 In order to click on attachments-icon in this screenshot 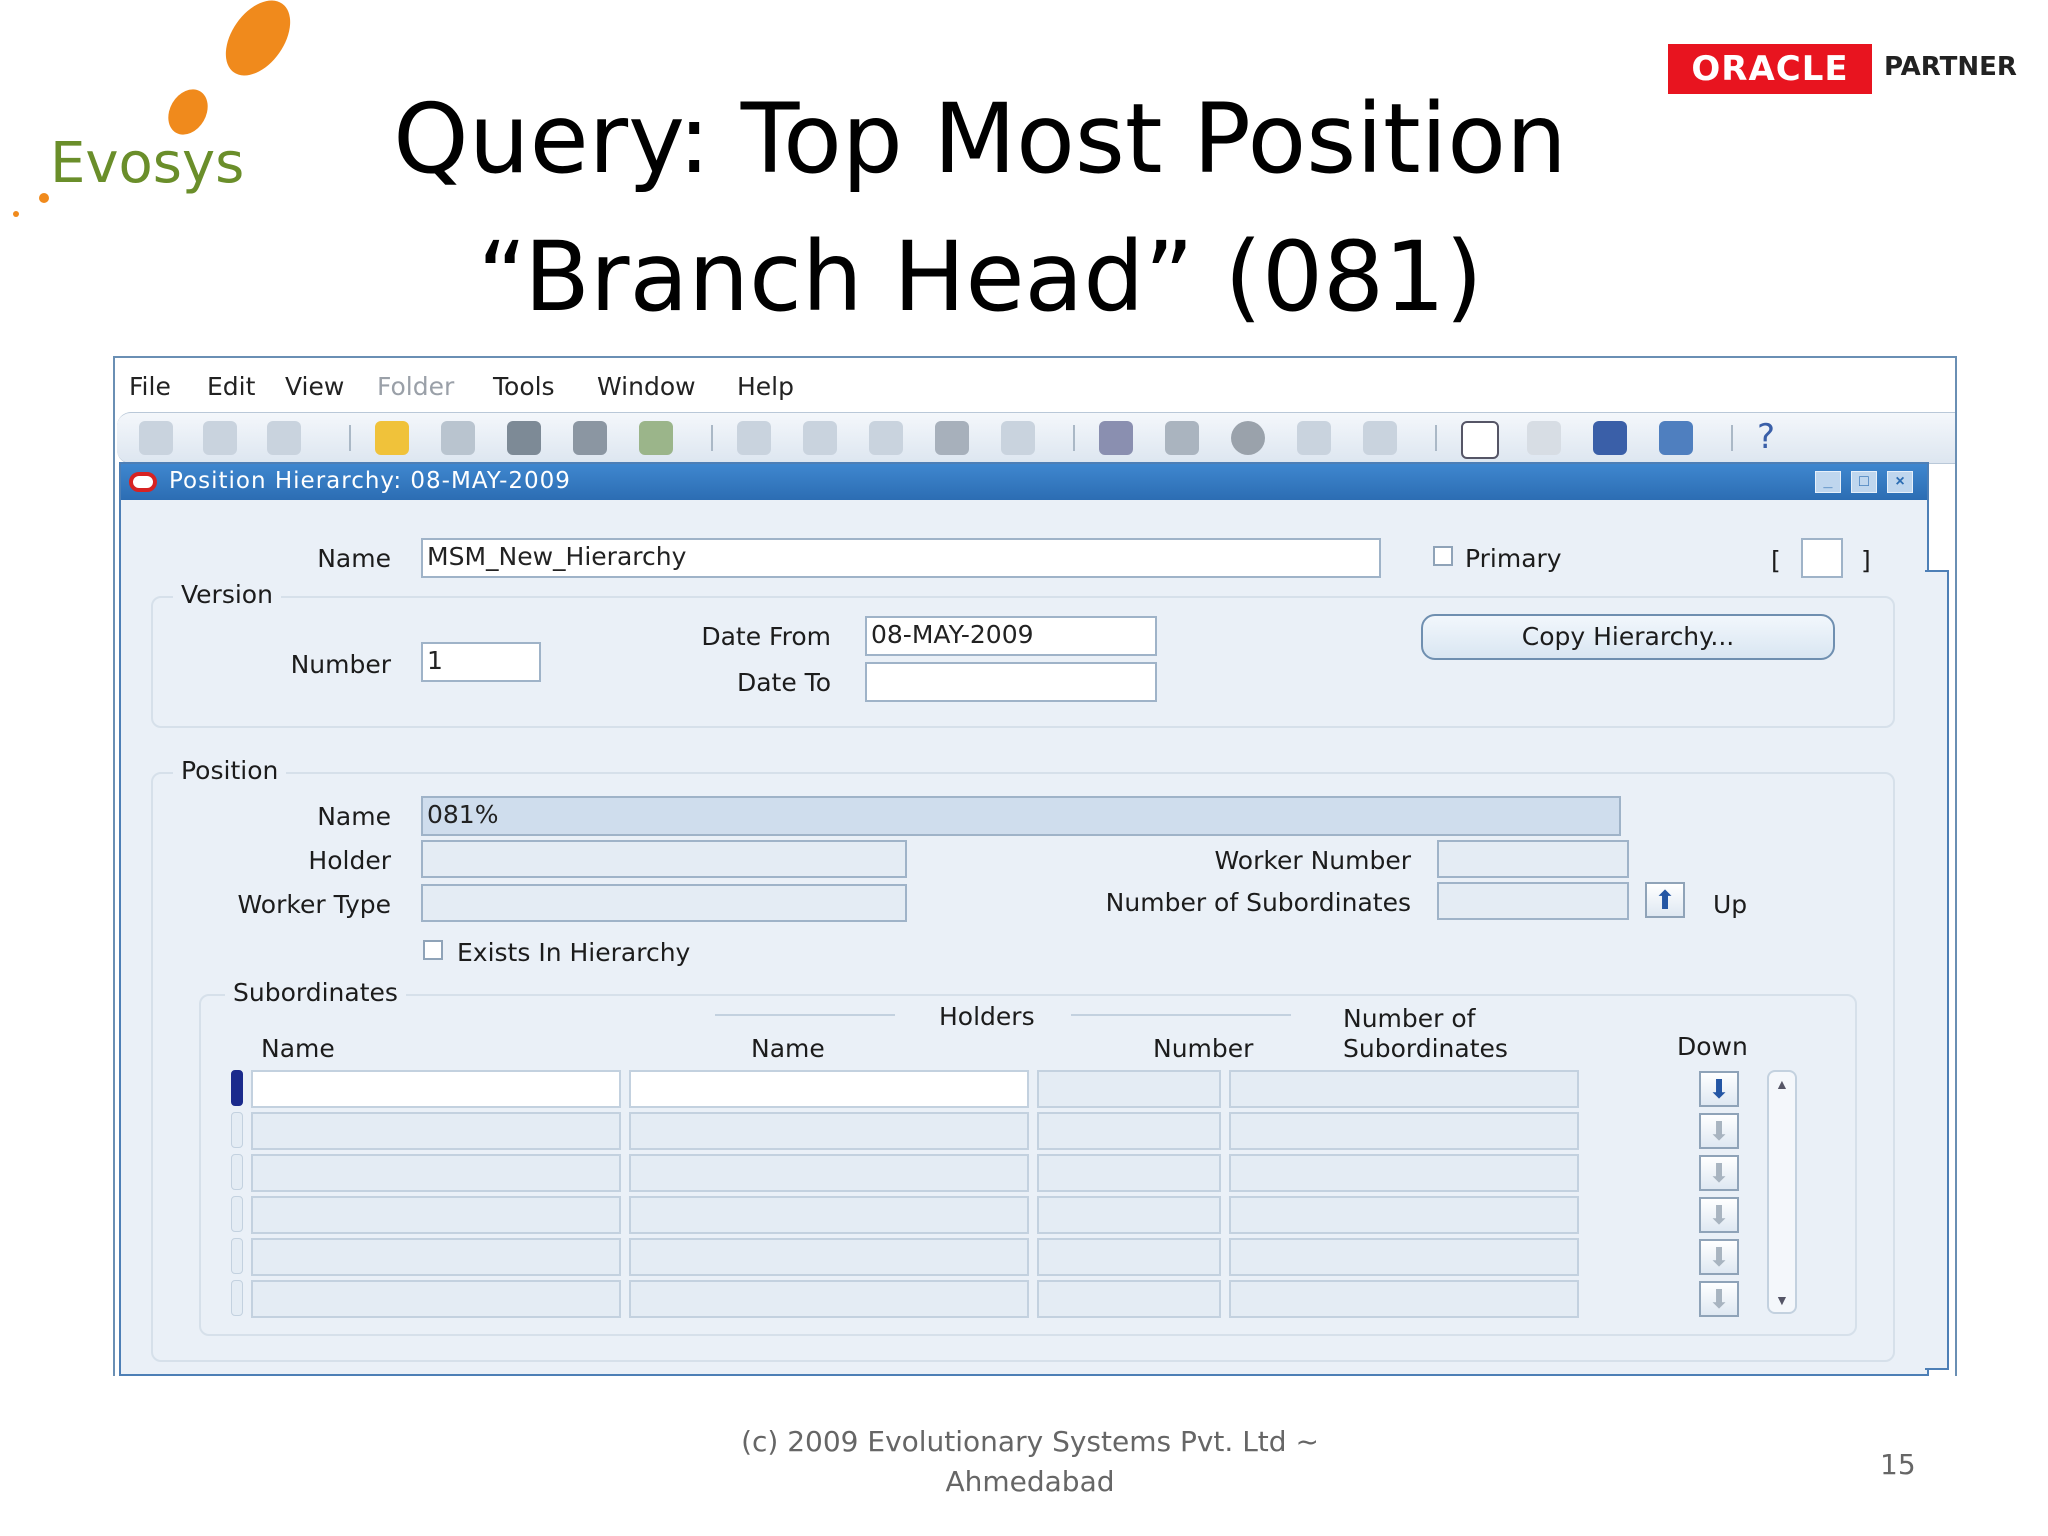, I will do `click(1314, 438)`.